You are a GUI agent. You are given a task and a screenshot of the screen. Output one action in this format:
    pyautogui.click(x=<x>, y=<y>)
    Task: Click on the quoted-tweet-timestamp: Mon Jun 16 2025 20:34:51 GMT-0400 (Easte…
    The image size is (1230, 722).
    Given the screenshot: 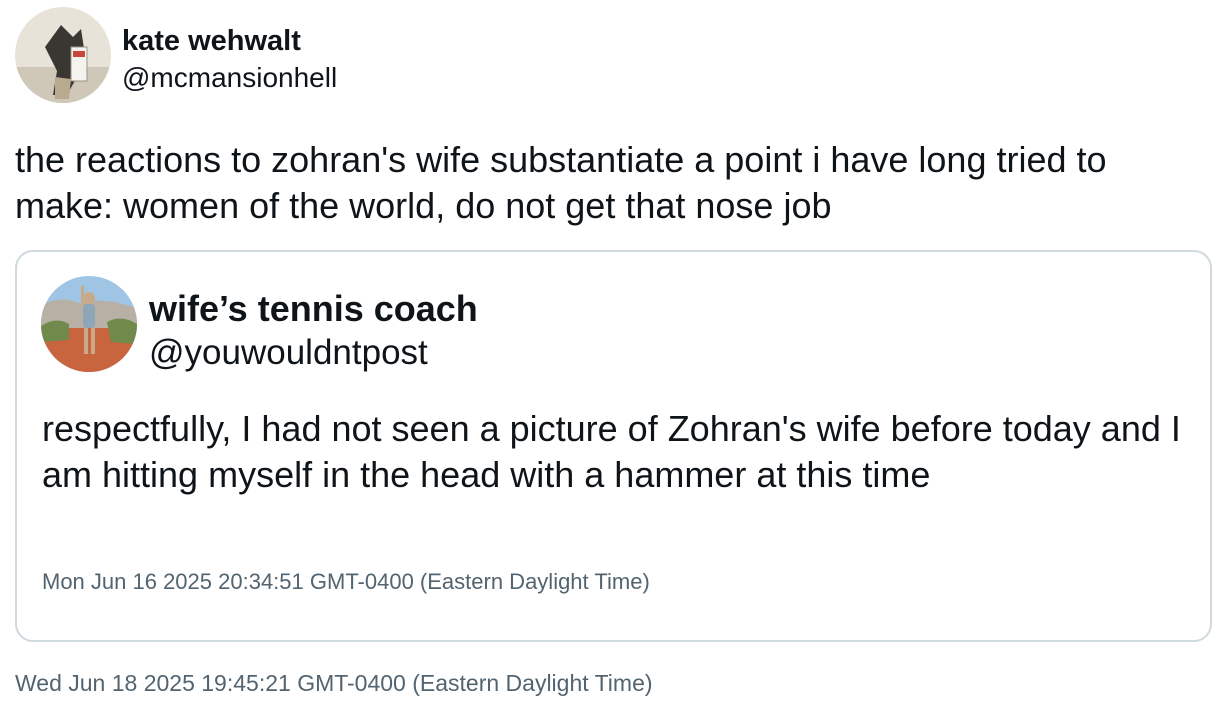 What is the action you would take?
    pyautogui.click(x=346, y=582)
    